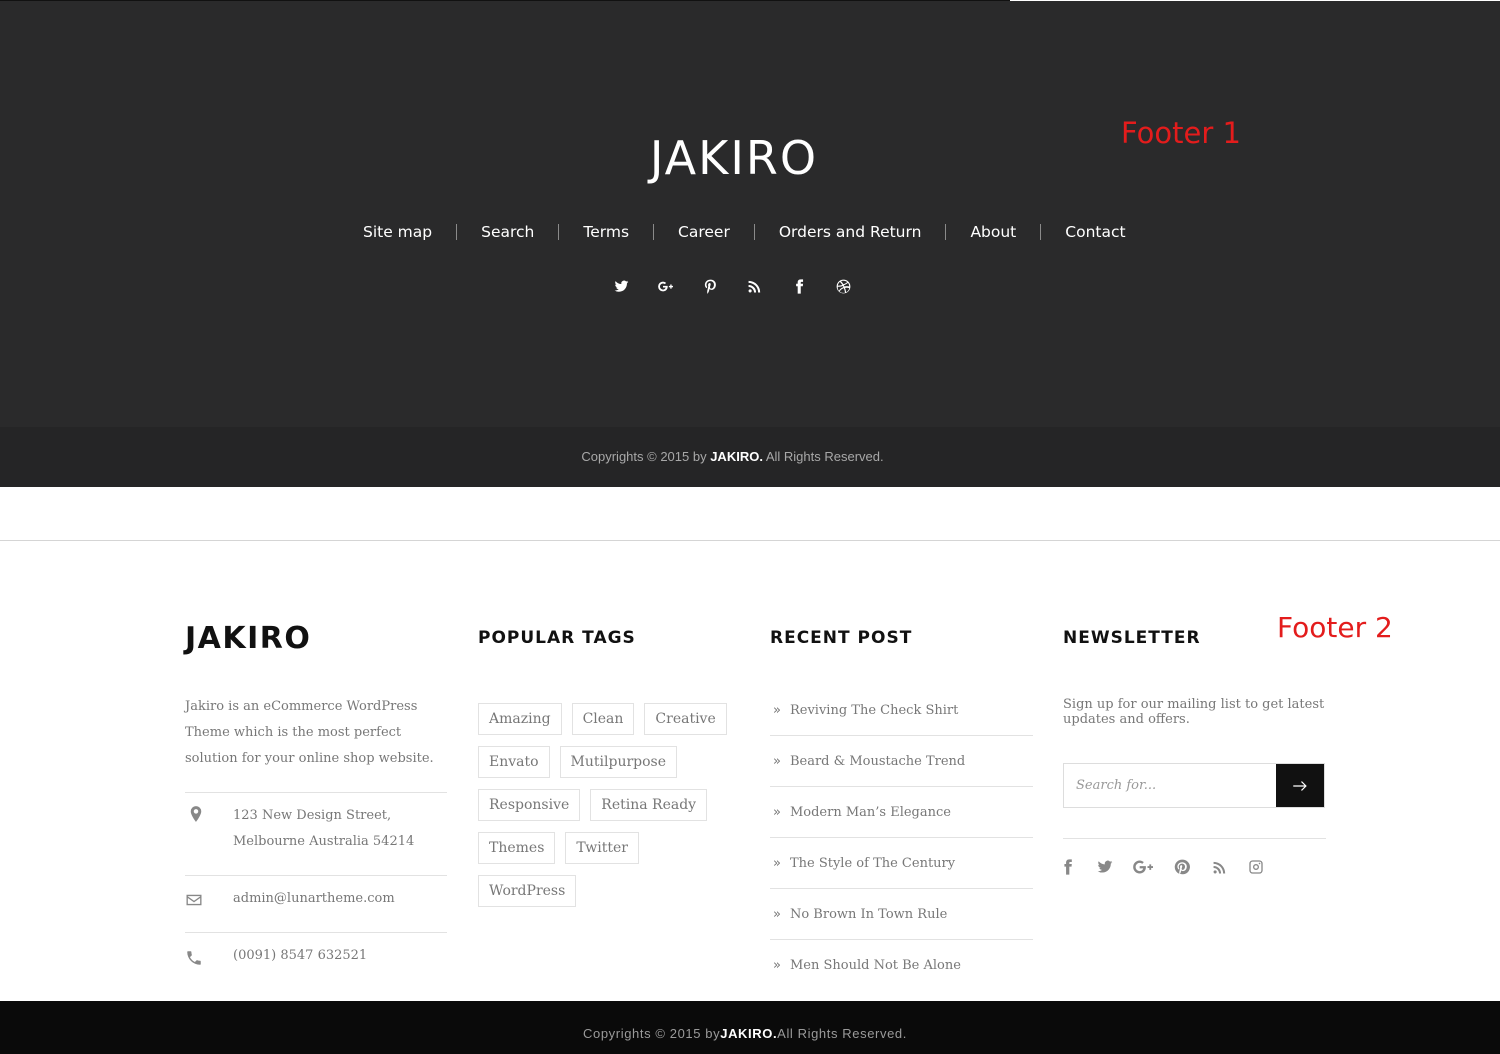 This screenshot has width=1500, height=1054. I want to click on recent-post-item: » No Brown In Town Rule, so click(901, 914).